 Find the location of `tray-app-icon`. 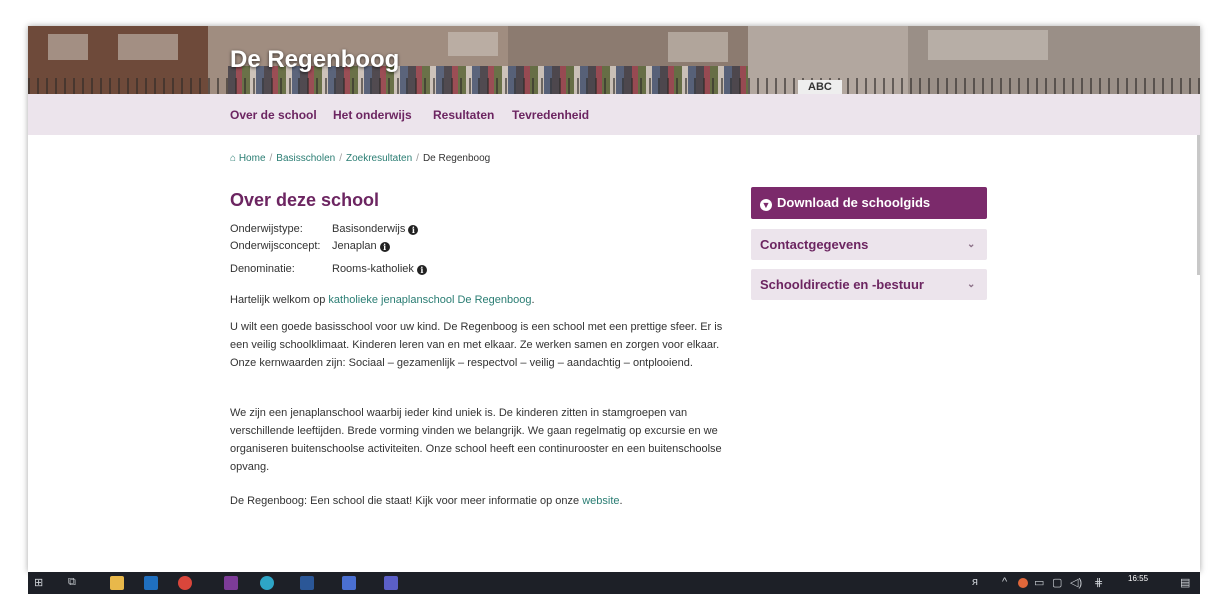

tray-app-icon is located at coordinates (1023, 583).